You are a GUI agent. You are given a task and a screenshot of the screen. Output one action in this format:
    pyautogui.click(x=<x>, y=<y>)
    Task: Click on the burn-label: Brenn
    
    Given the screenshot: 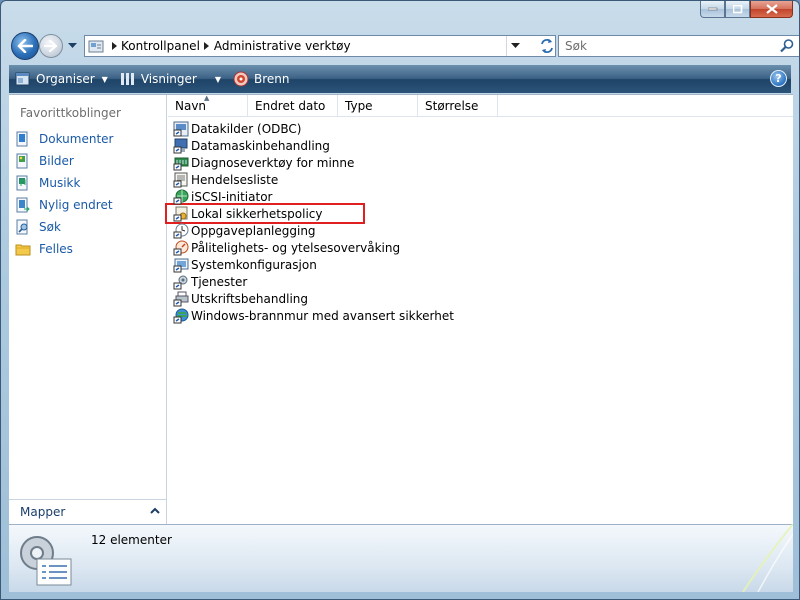 What is the action you would take?
    pyautogui.click(x=271, y=79)
    